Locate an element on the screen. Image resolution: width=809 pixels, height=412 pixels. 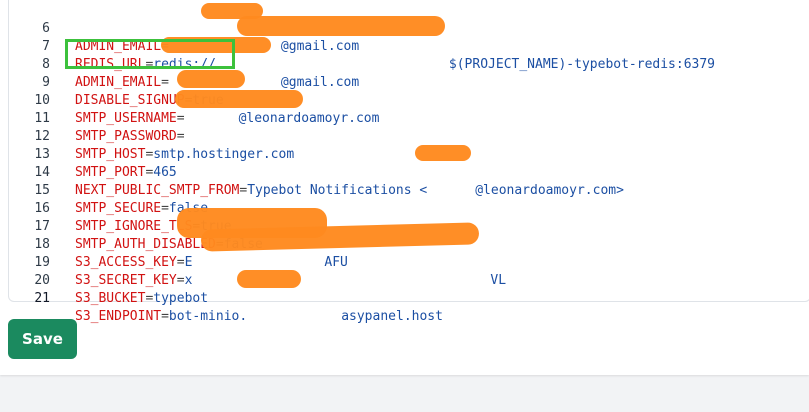
code-line: 12 SMTP_HOST=smtp.hostinger.com is located at coordinates (409, 136).